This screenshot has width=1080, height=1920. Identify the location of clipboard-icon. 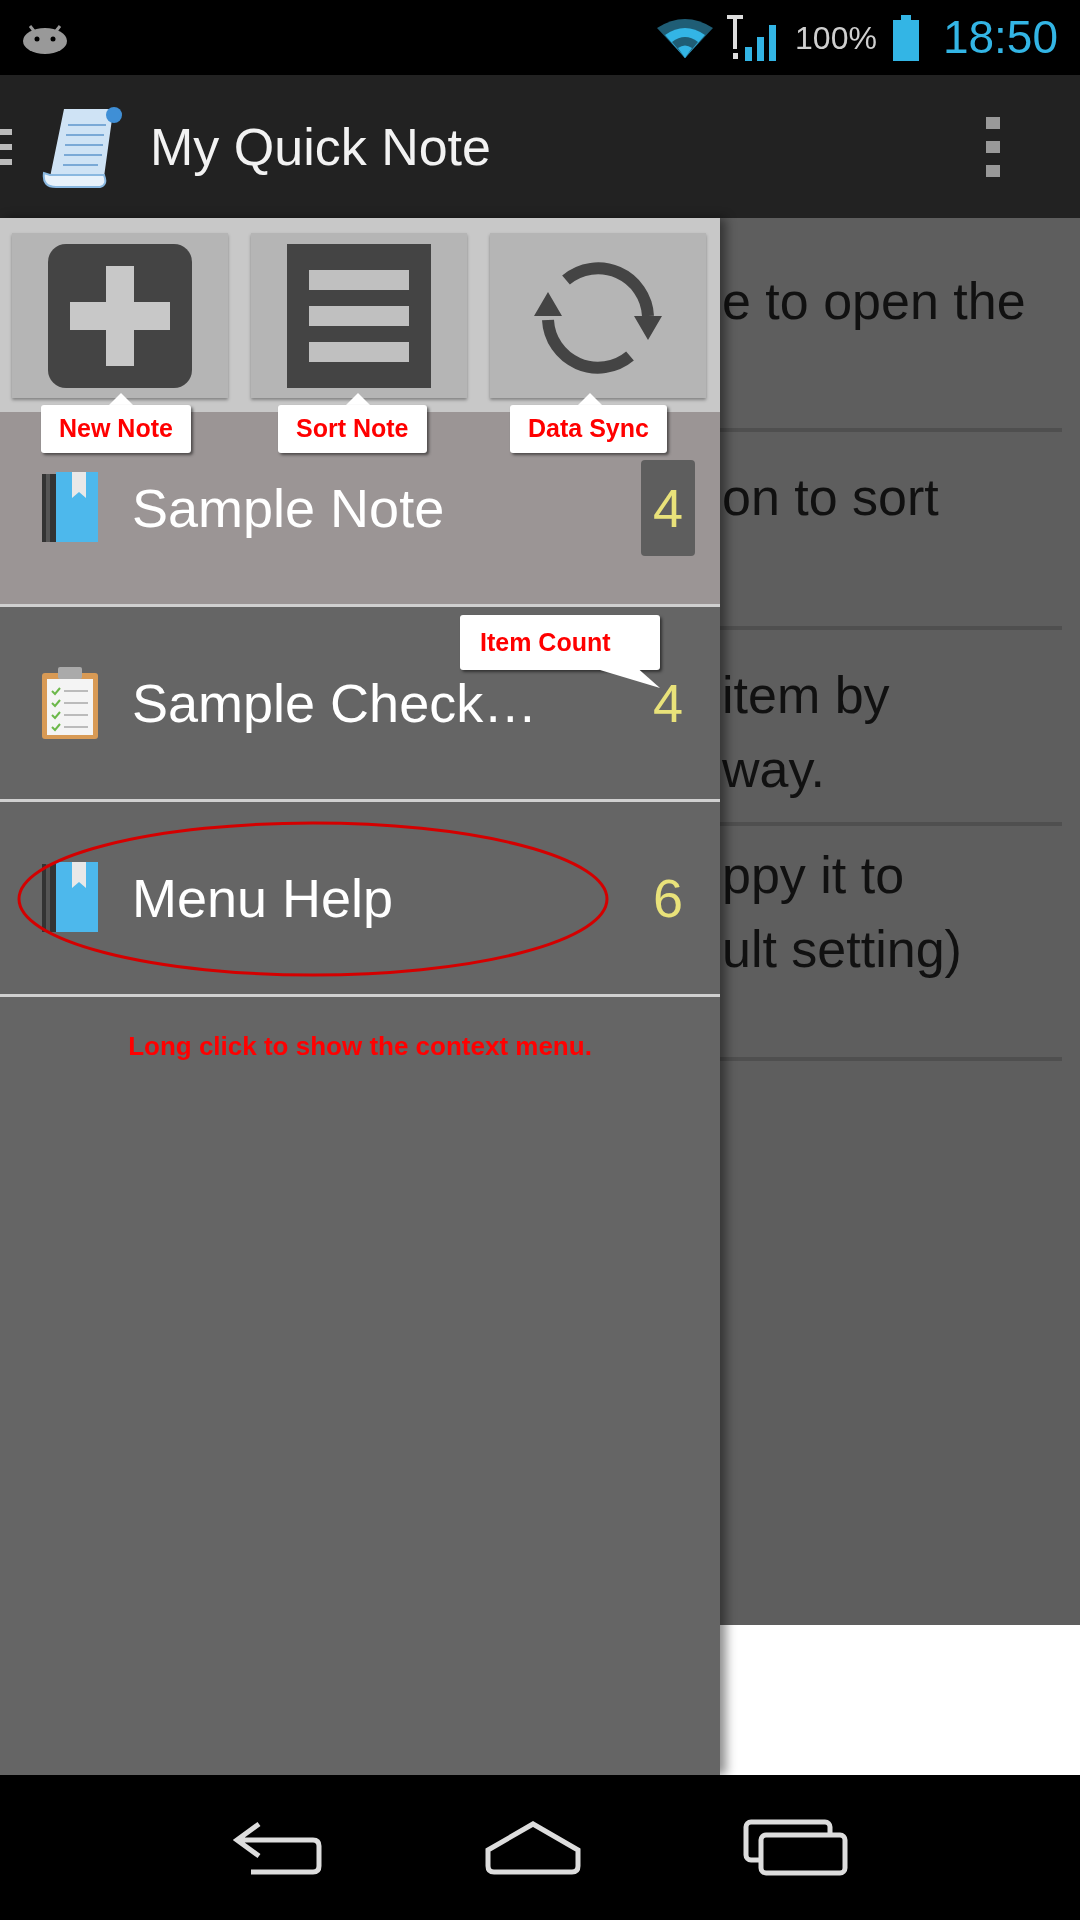
(70, 703).